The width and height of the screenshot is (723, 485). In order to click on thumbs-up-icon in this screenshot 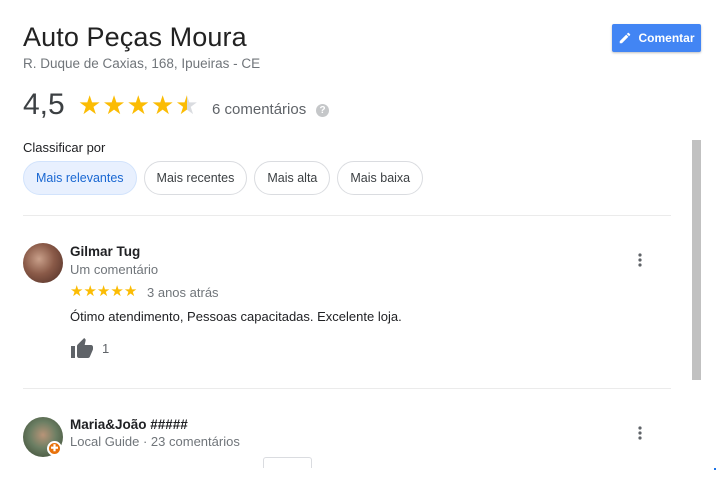, I will do `click(82, 348)`.